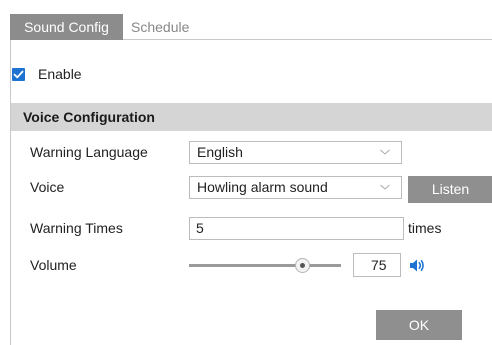 This screenshot has height=345, width=492. I want to click on enable-checkbox, so click(18, 74).